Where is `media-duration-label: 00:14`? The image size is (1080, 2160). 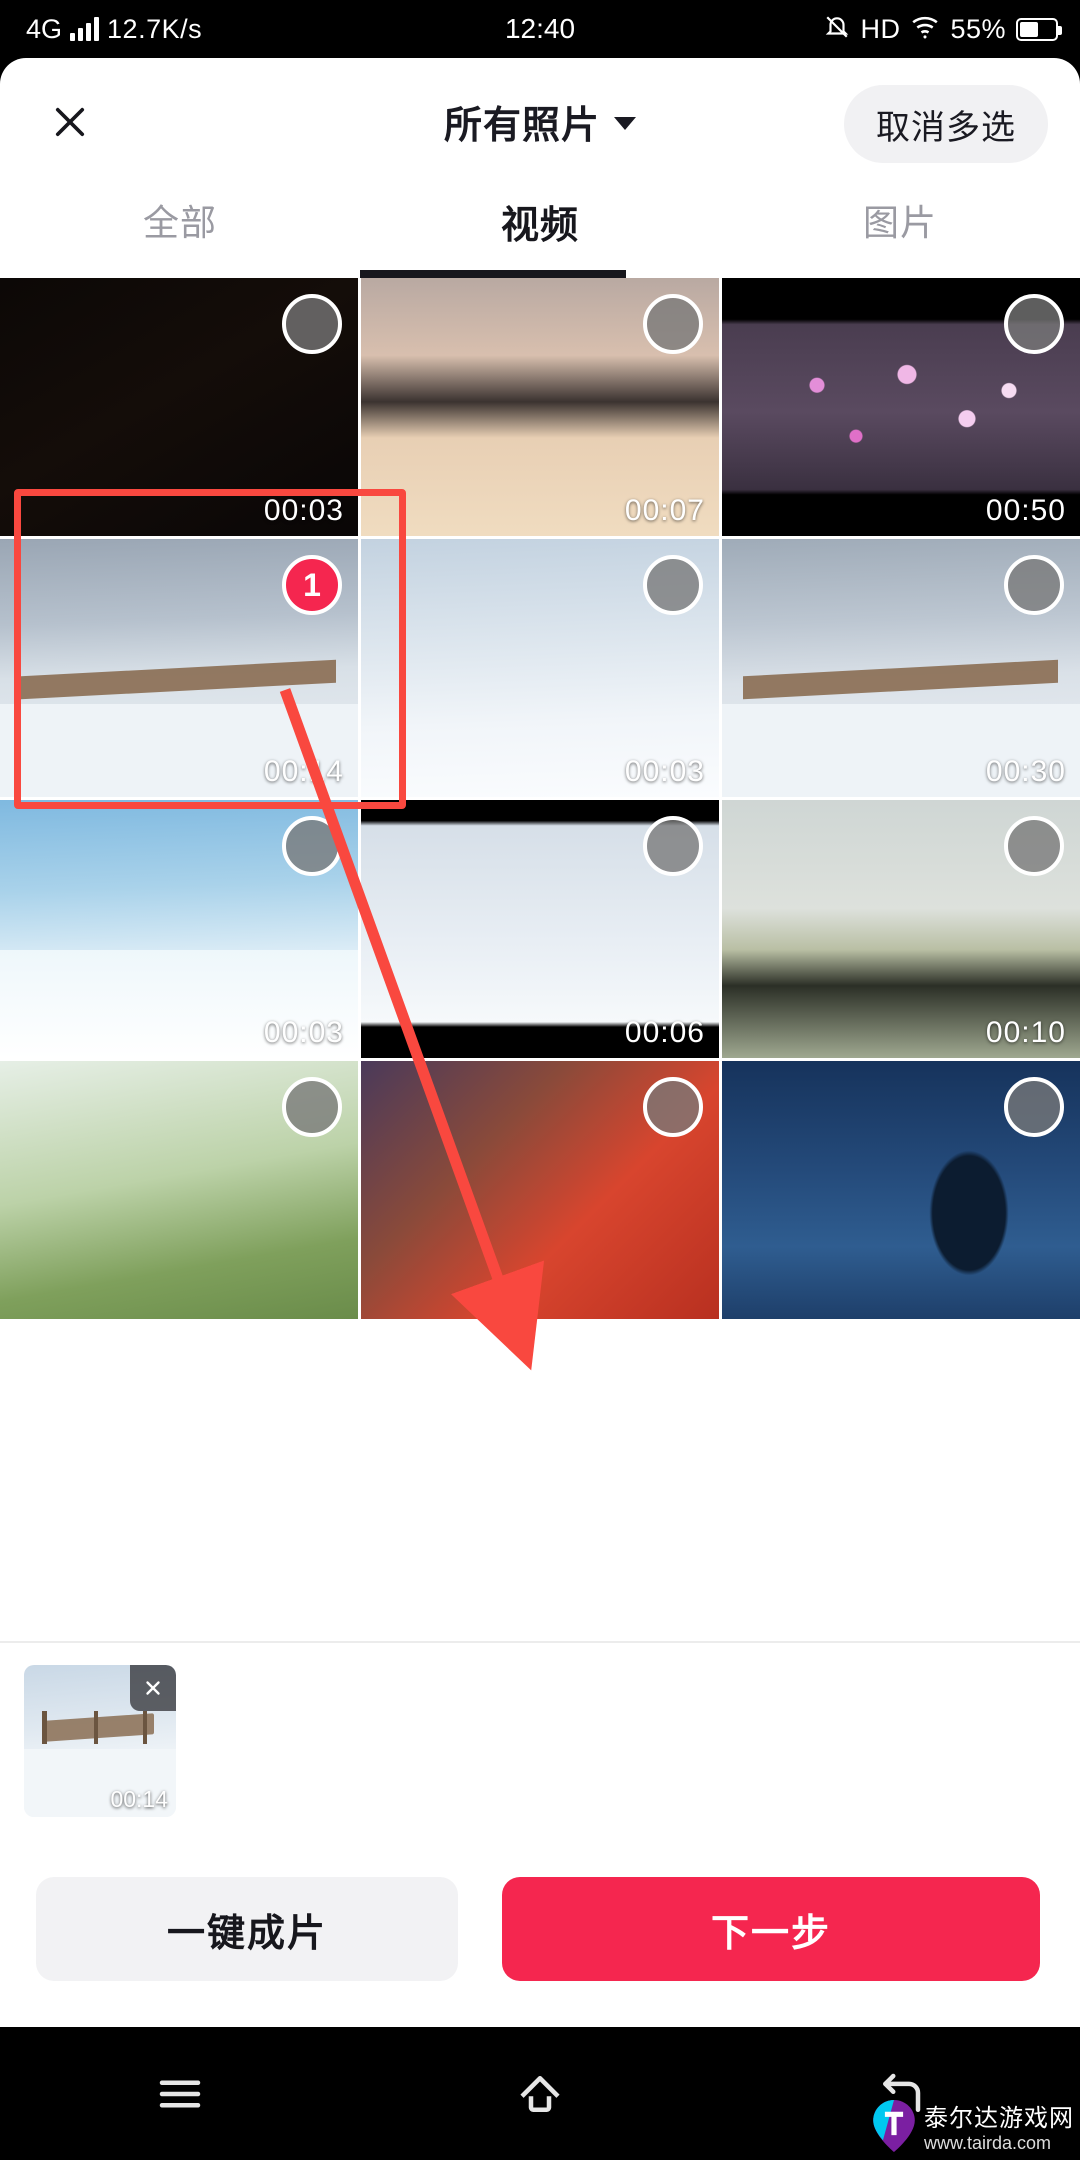 media-duration-label: 00:14 is located at coordinates (303, 771).